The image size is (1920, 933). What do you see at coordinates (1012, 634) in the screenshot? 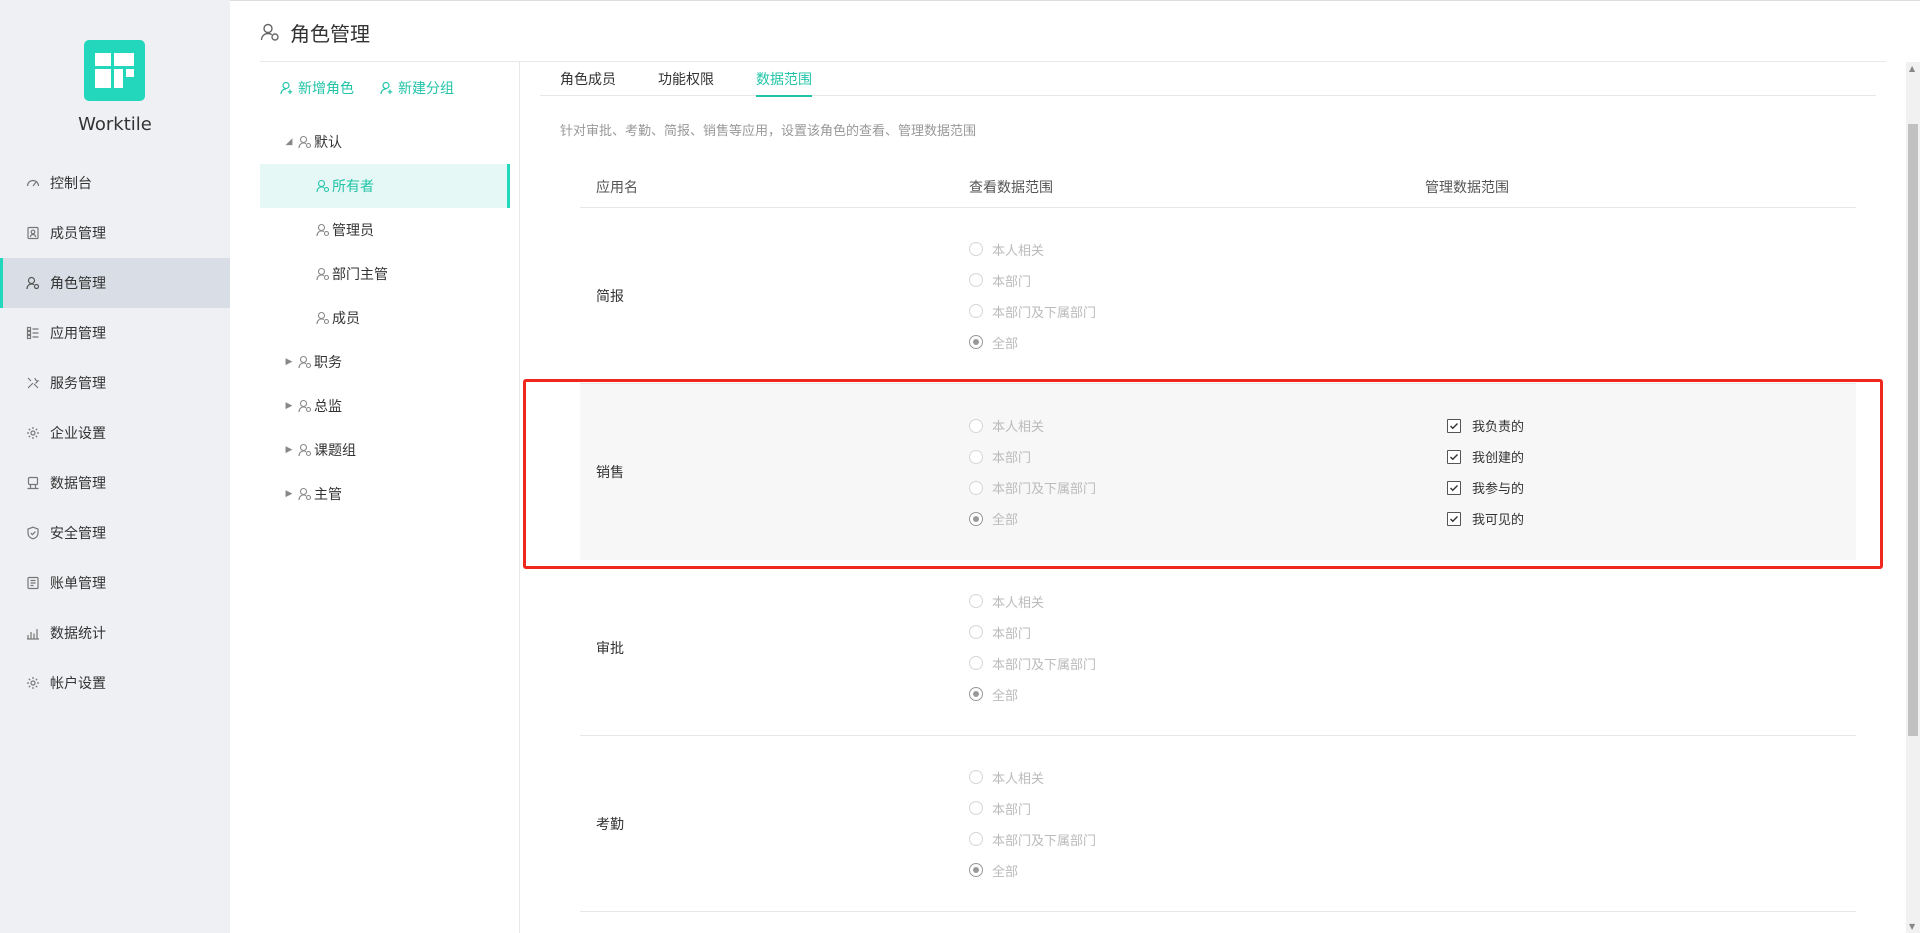
I see `radio-label: 本部门` at bounding box center [1012, 634].